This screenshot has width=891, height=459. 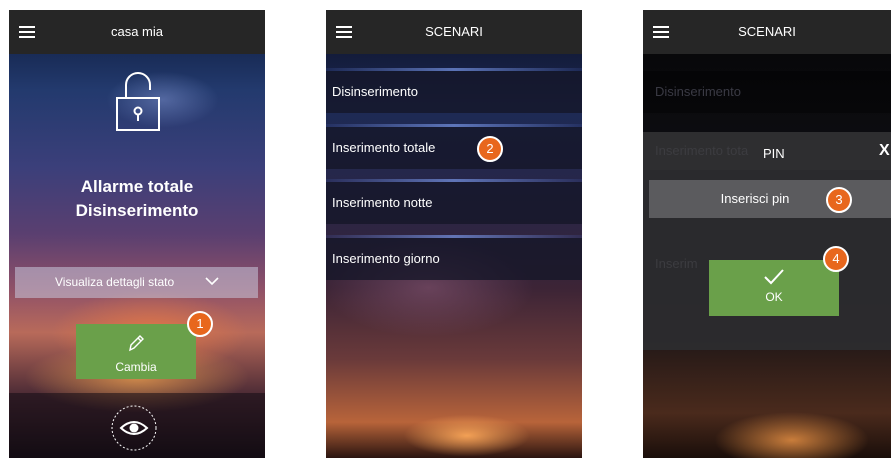 I want to click on step-badge-4: 4, so click(x=836, y=259).